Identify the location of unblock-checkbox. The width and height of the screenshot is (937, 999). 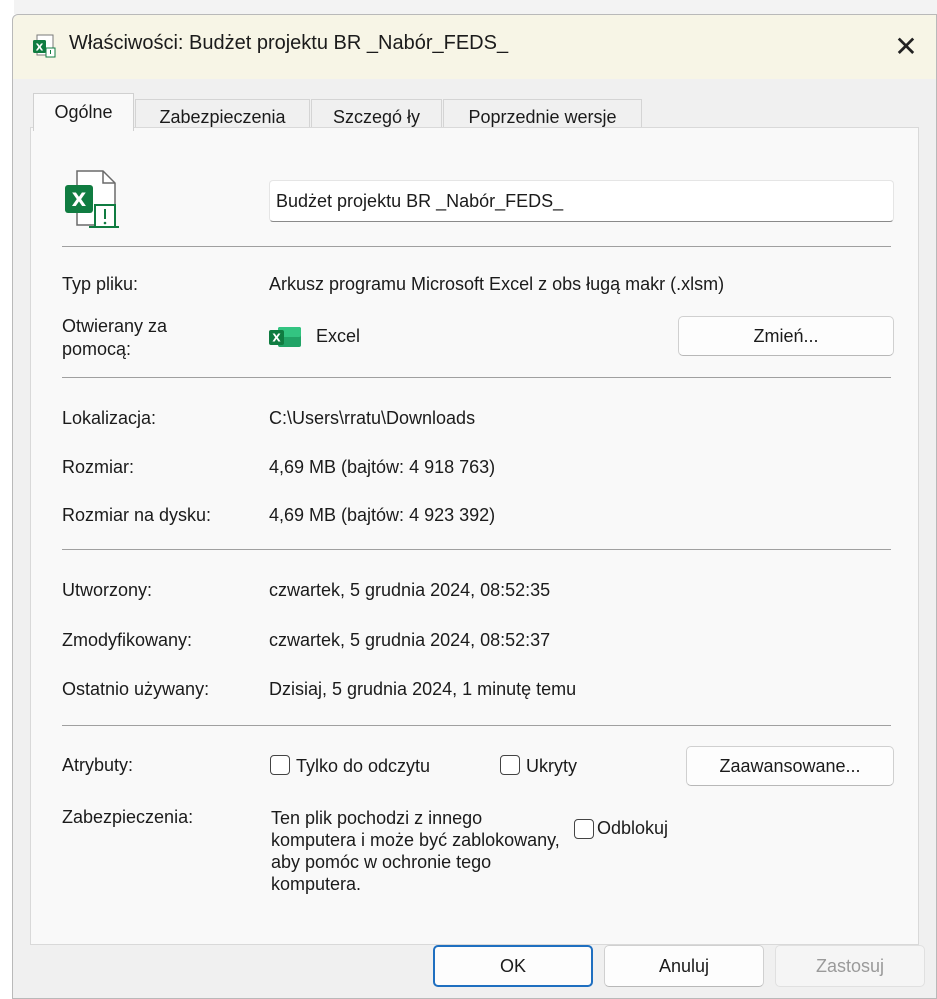
(584, 829).